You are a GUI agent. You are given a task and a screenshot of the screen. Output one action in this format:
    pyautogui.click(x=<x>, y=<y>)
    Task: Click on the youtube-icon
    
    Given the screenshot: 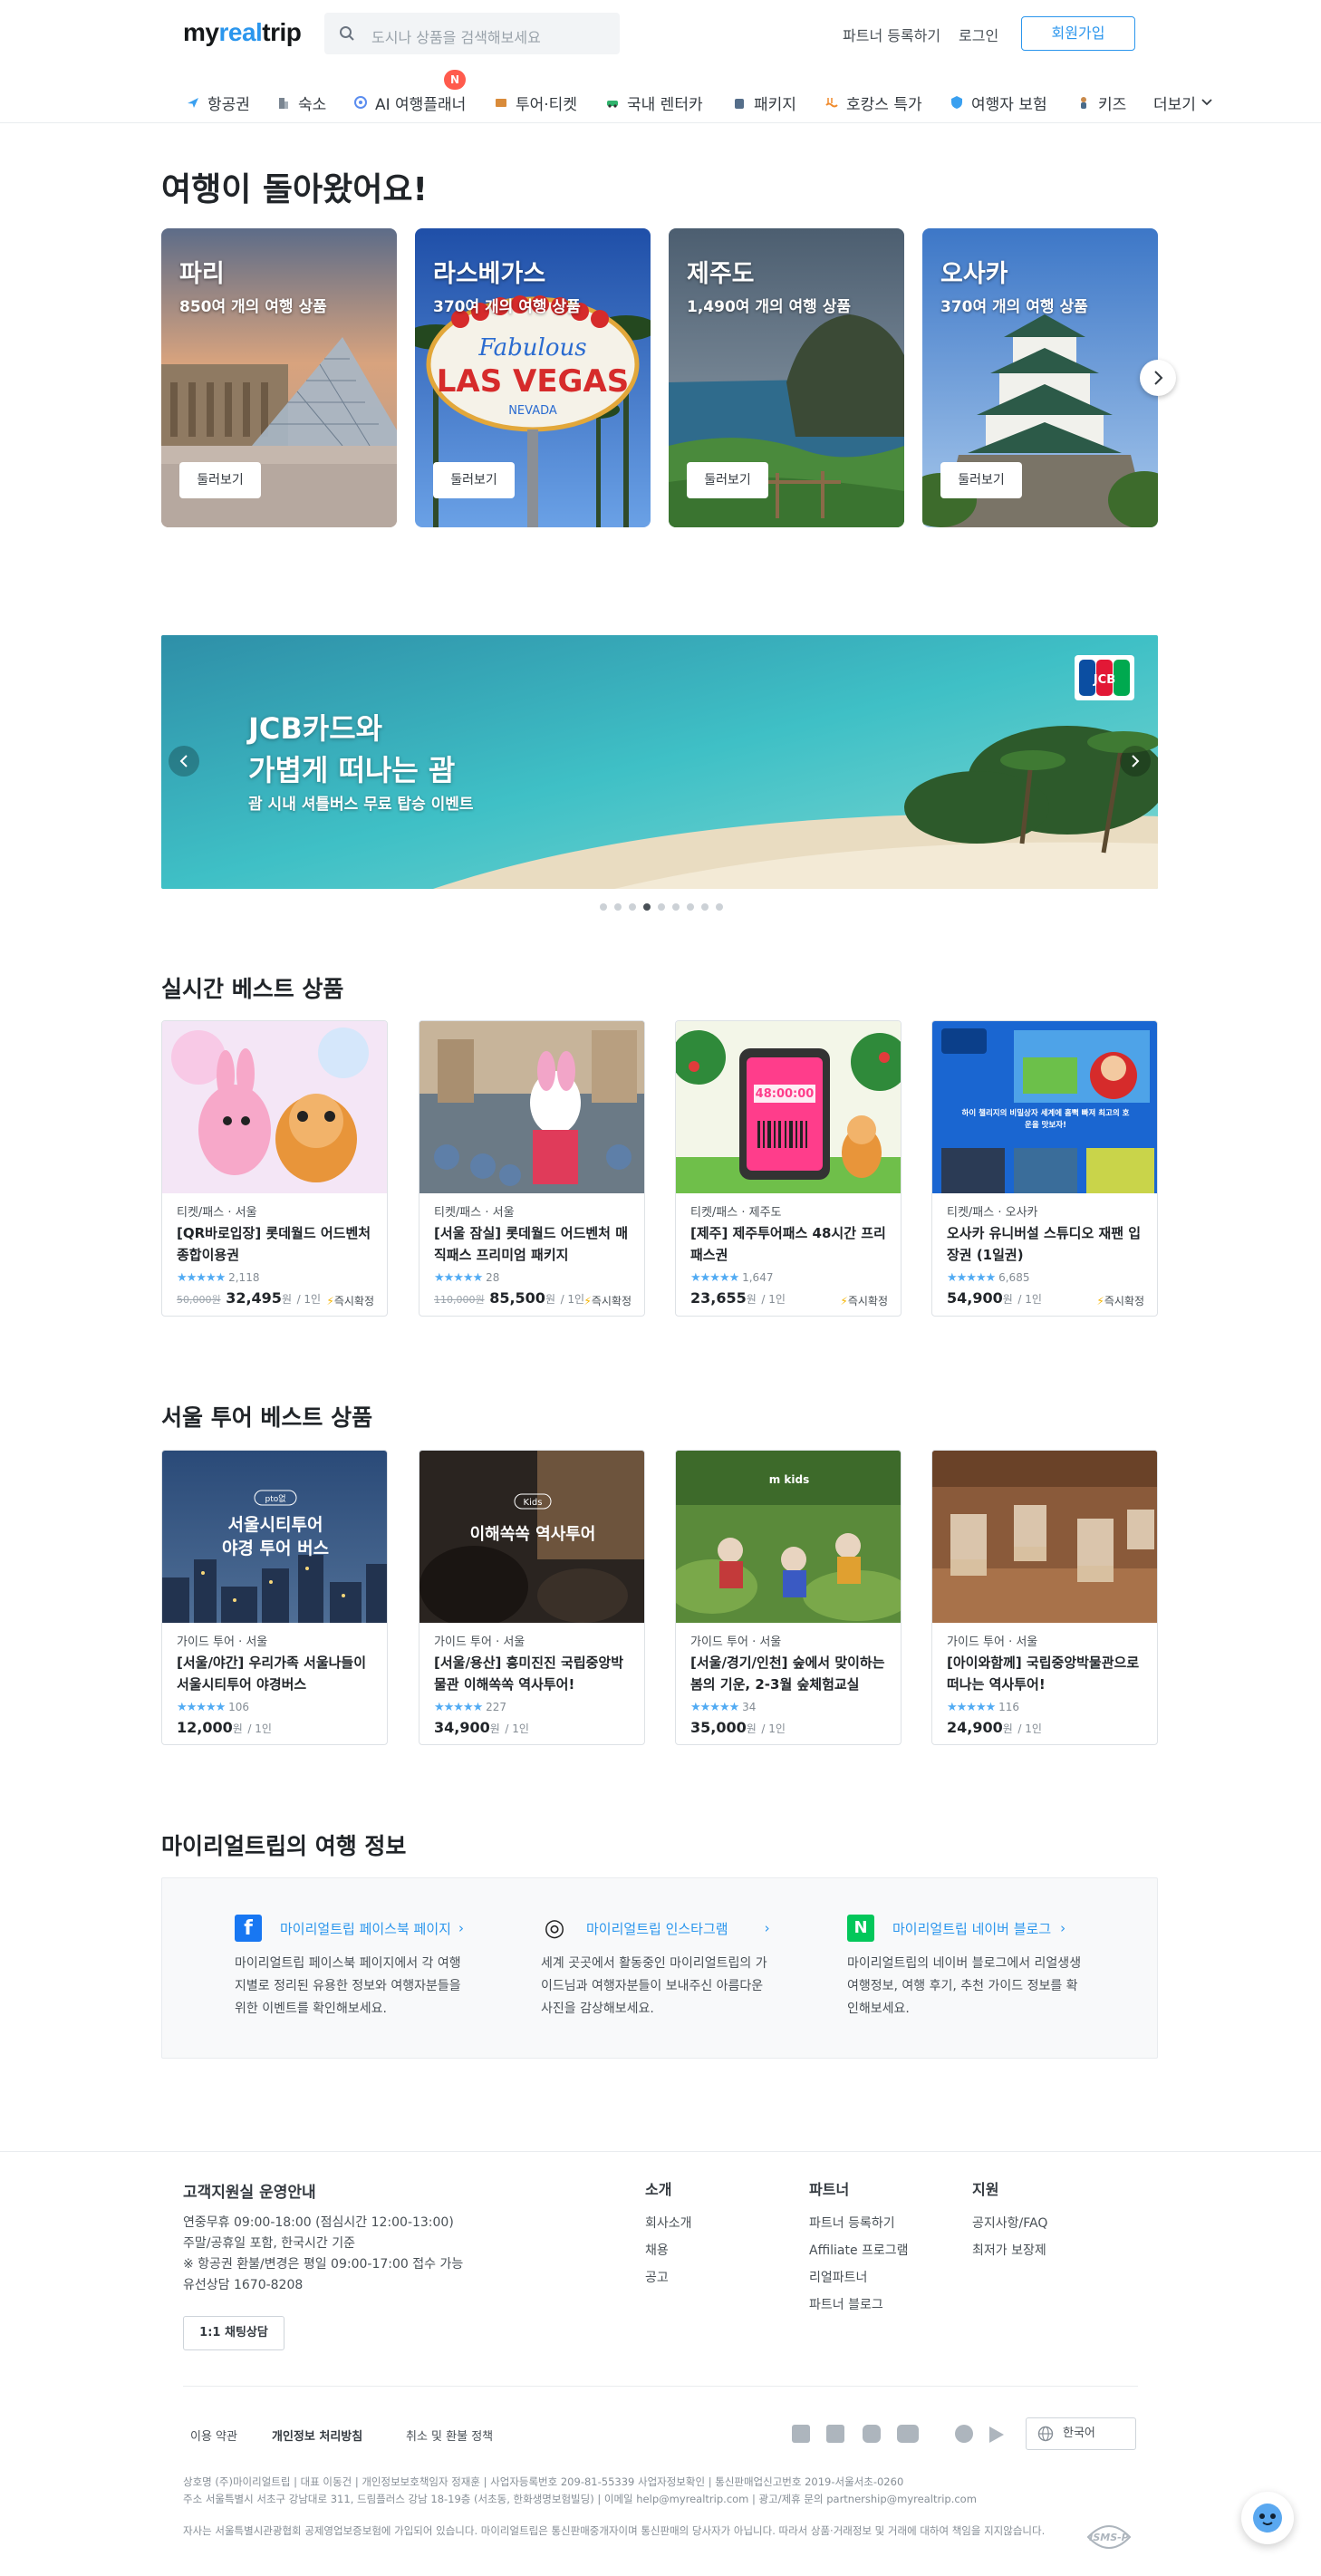 What is the action you would take?
    pyautogui.click(x=908, y=2434)
    